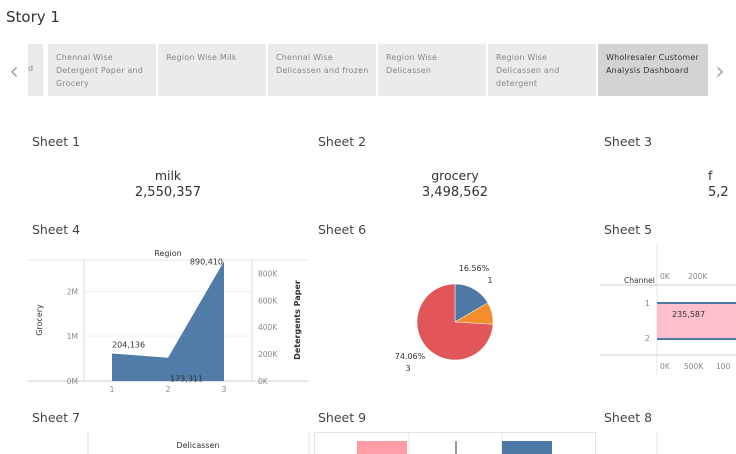 The image size is (736, 454). What do you see at coordinates (167, 253) in the screenshot?
I see `sheet4-chart-title: Region` at bounding box center [167, 253].